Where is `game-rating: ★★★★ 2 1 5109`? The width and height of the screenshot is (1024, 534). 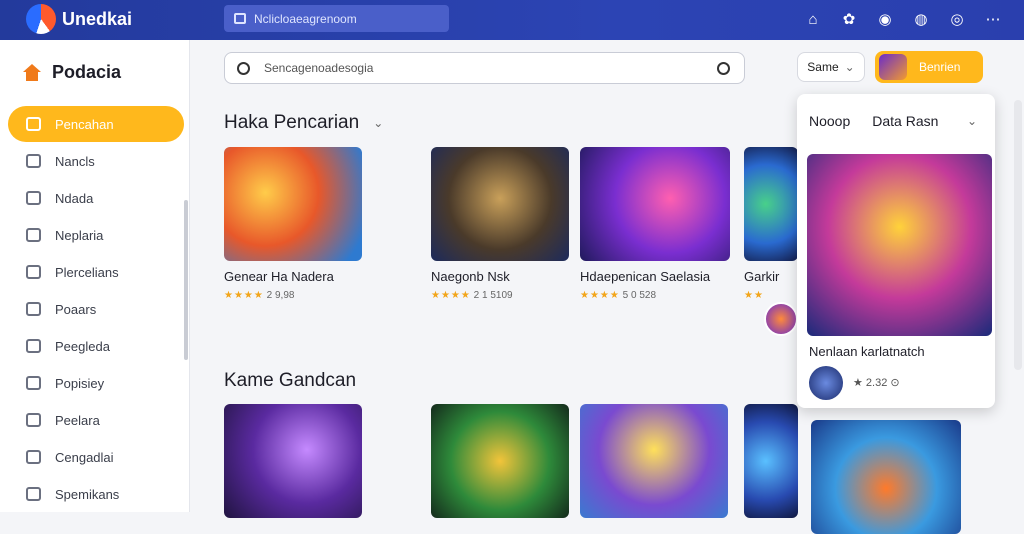 game-rating: ★★★★ 2 1 5109 is located at coordinates (500, 295).